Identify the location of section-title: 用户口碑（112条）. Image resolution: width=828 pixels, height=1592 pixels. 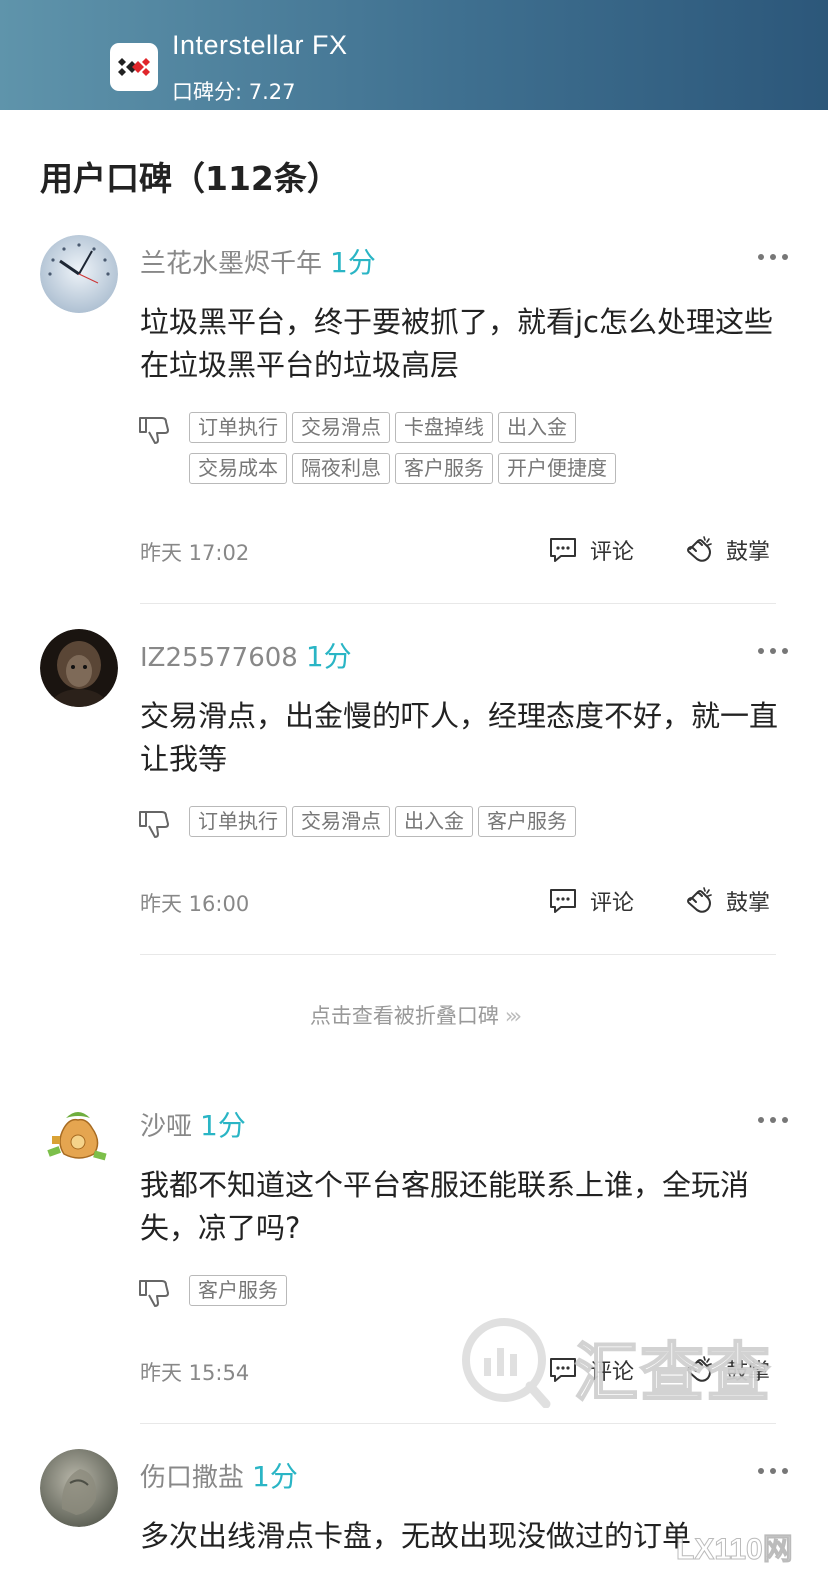
(190, 178).